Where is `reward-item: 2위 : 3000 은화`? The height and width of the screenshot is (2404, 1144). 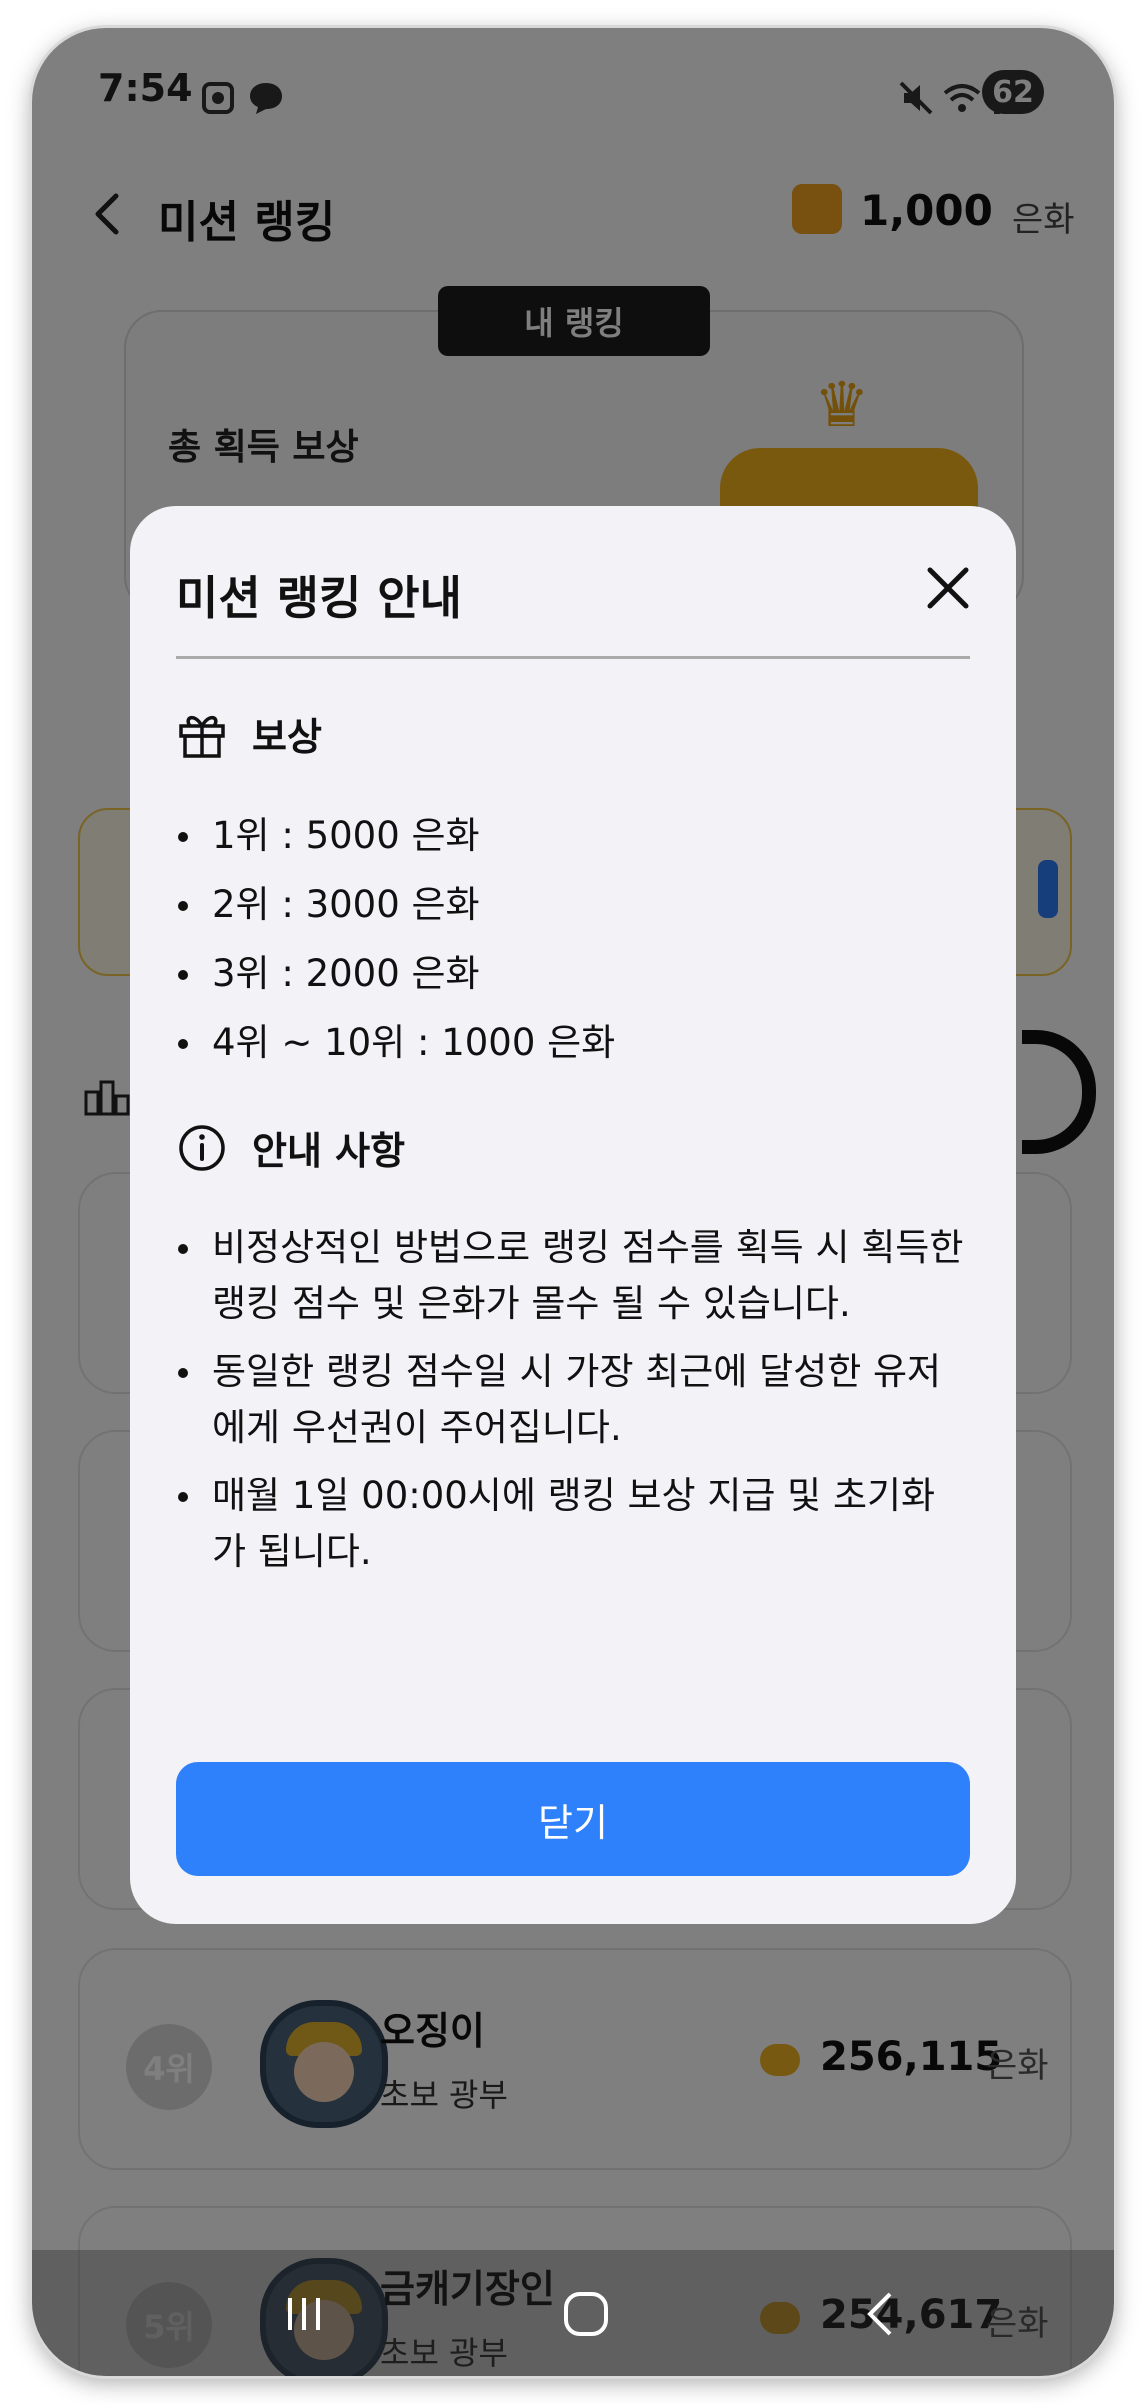
reward-item: 2위 : 3000 은화 is located at coordinates (571, 905).